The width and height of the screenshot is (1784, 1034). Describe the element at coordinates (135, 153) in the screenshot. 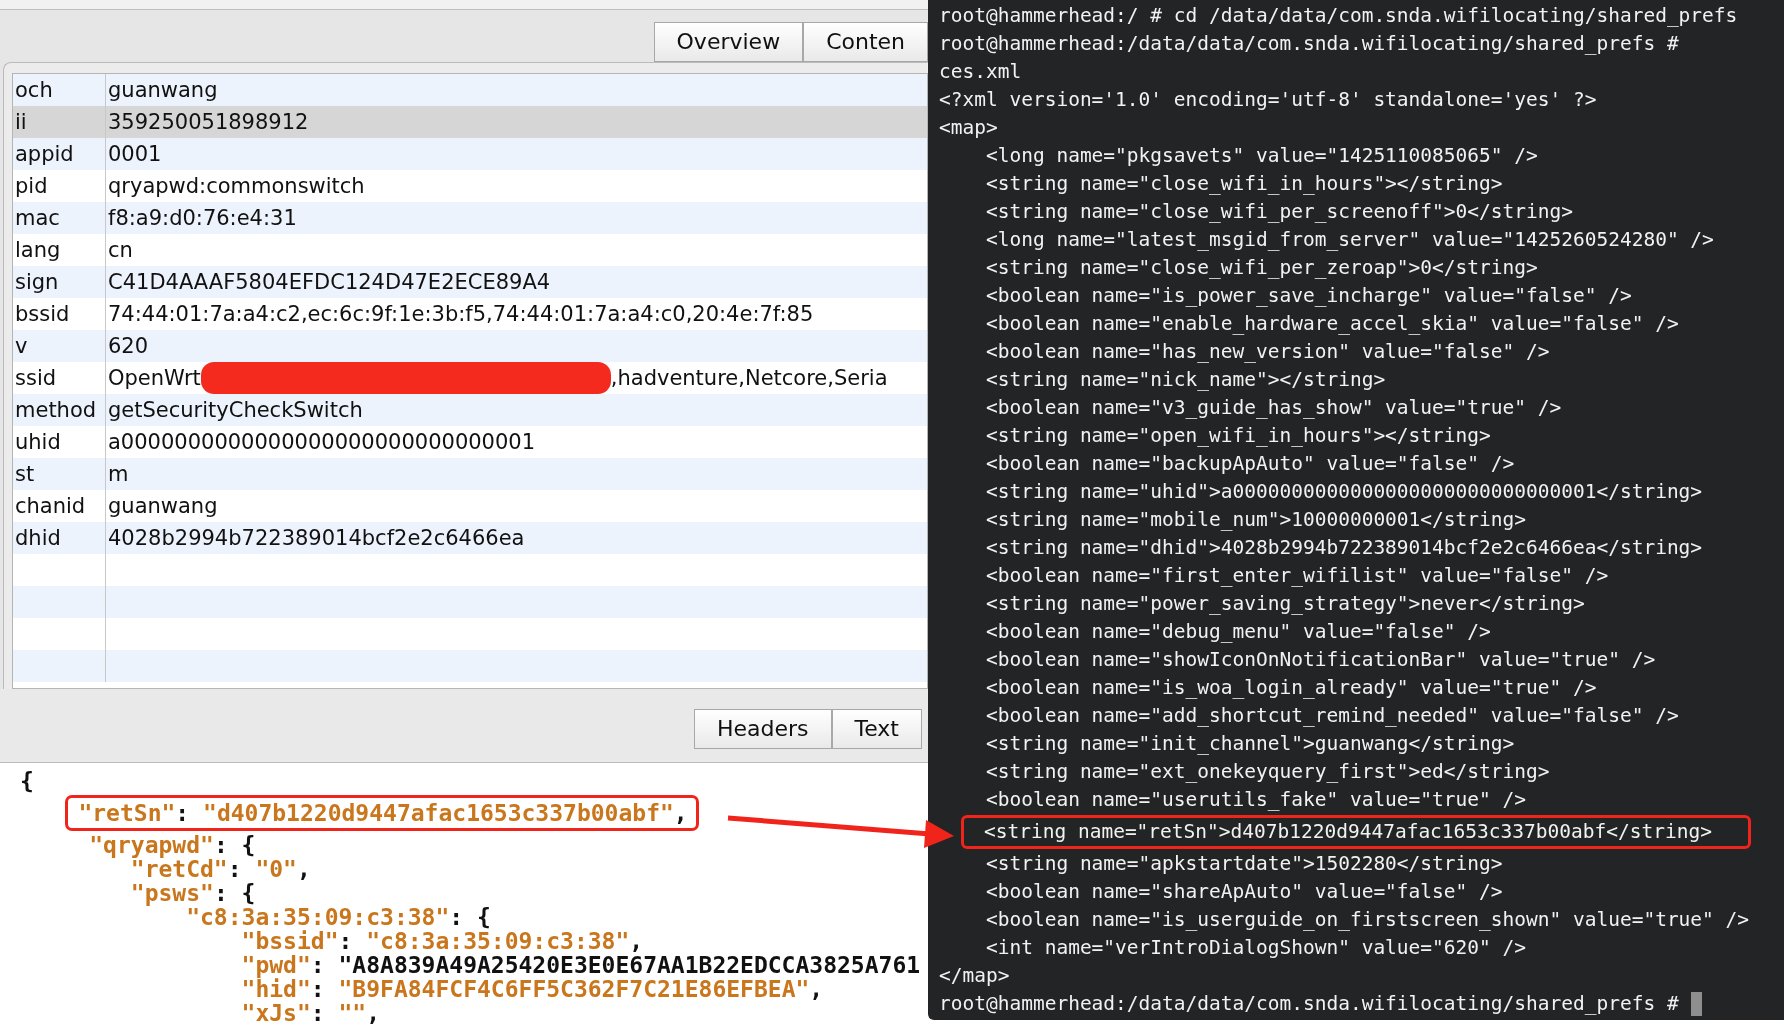

I see `param-value: 0001` at that location.